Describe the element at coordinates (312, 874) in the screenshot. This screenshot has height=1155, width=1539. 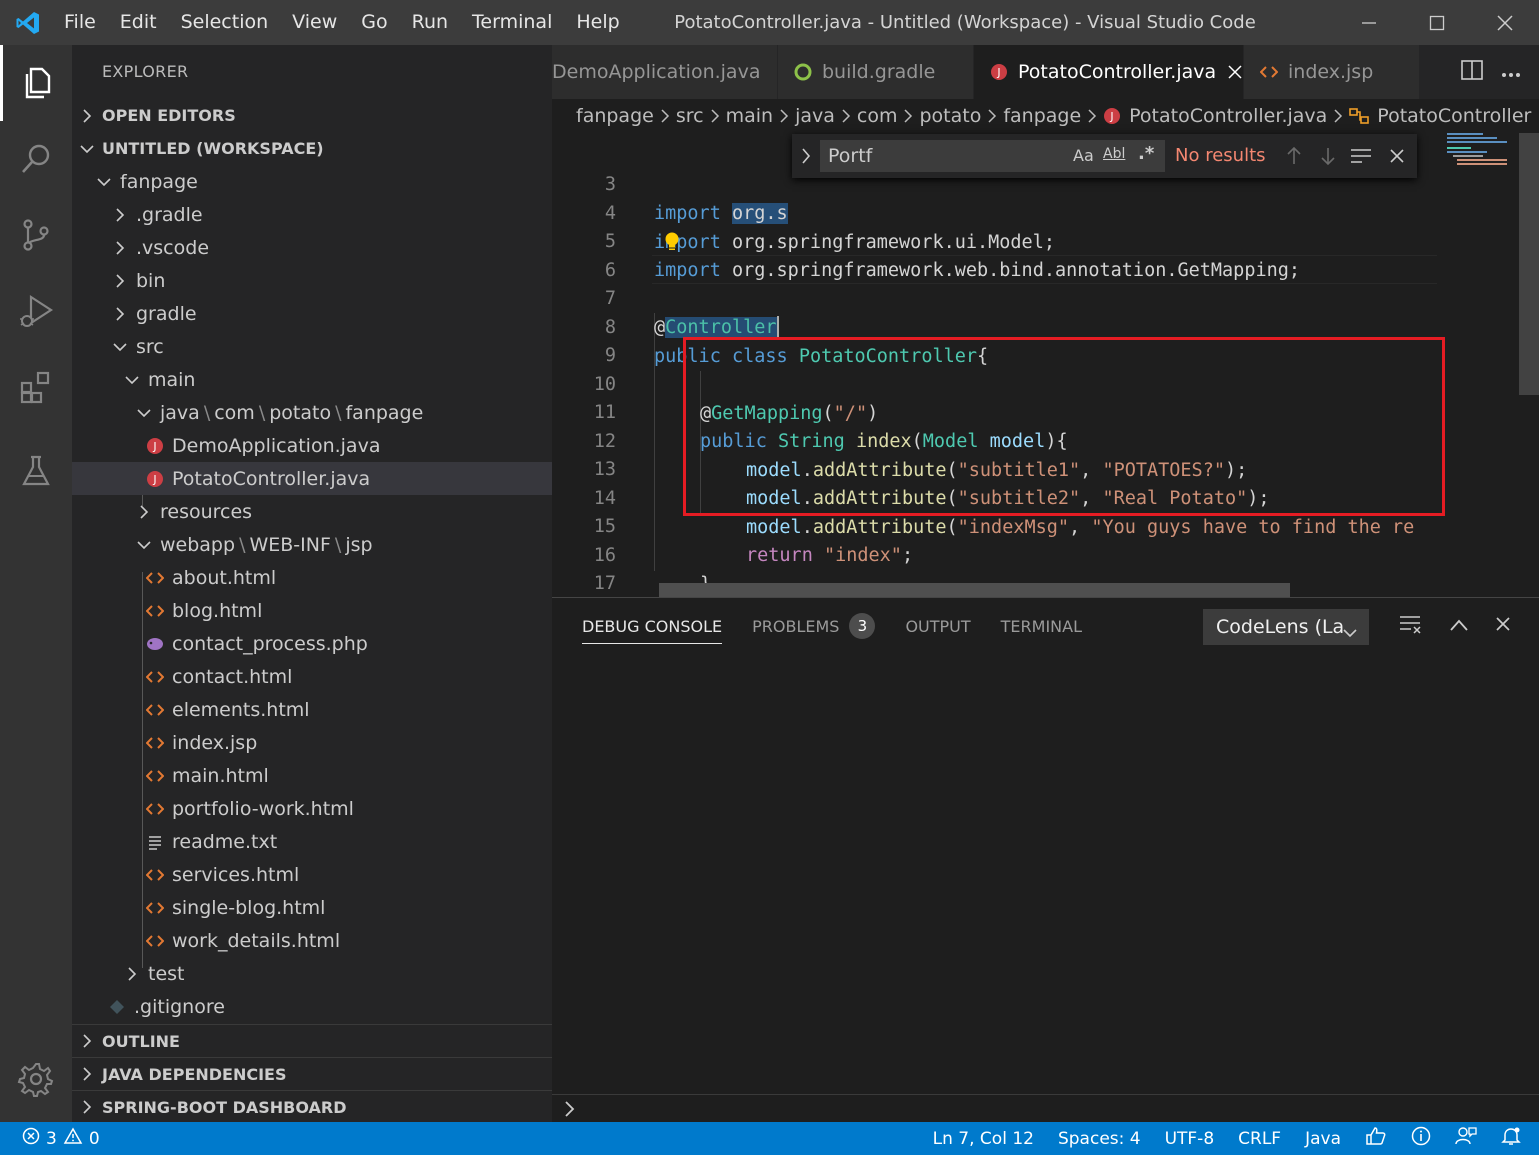
I see `tree-file: services.html` at that location.